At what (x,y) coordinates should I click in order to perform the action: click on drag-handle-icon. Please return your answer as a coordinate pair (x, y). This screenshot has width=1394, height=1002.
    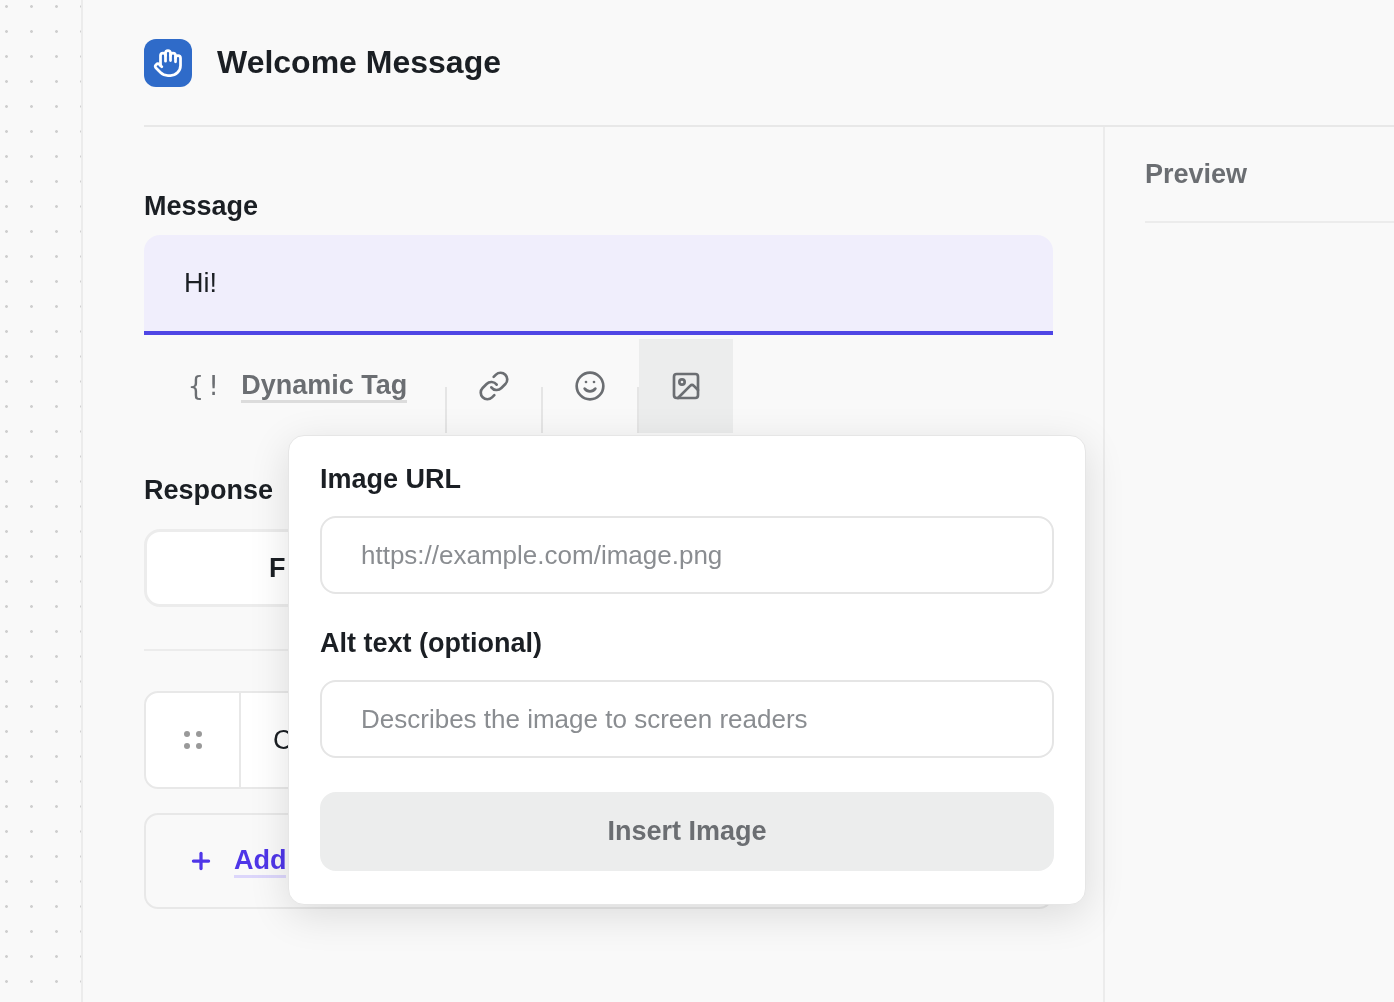
    Looking at the image, I should click on (192, 740).